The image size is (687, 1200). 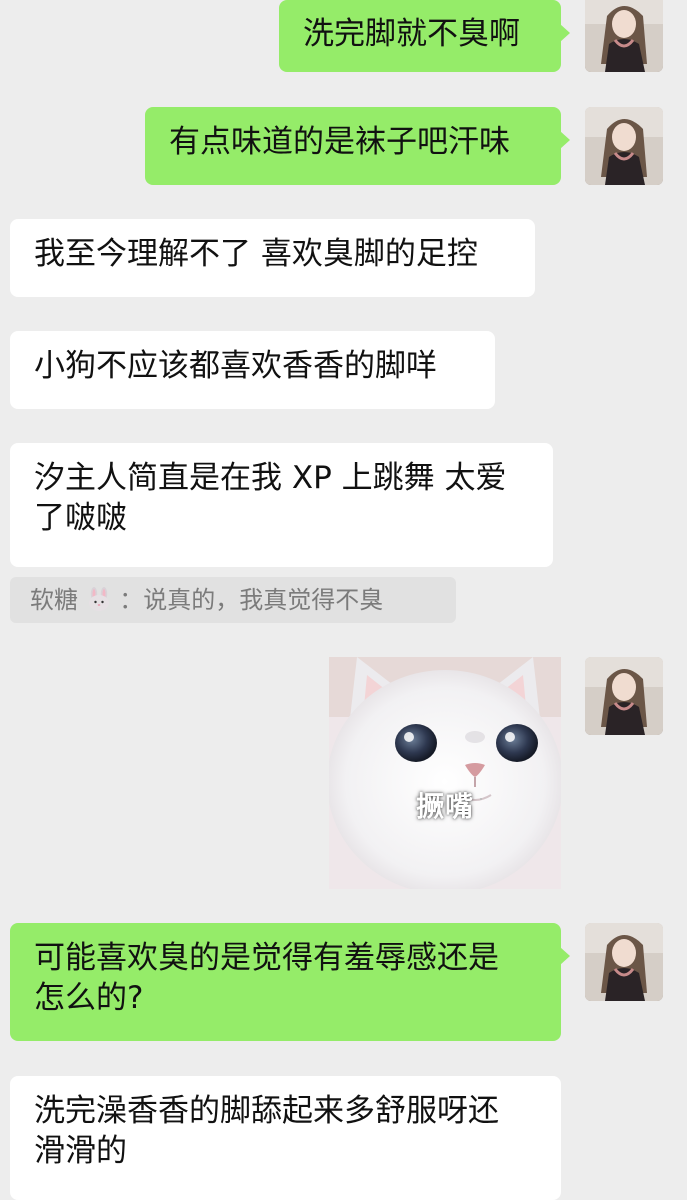 What do you see at coordinates (424, 36) in the screenshot?
I see `message-bubble-sent: 洗完脚就不臭啊` at bounding box center [424, 36].